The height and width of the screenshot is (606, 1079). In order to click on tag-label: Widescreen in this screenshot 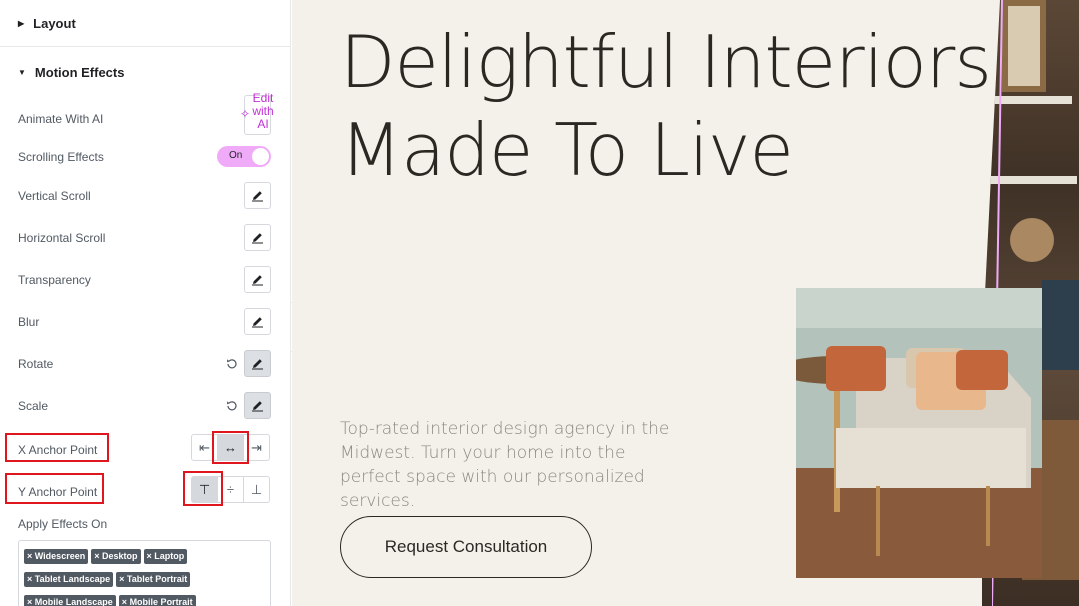, I will do `click(60, 556)`.